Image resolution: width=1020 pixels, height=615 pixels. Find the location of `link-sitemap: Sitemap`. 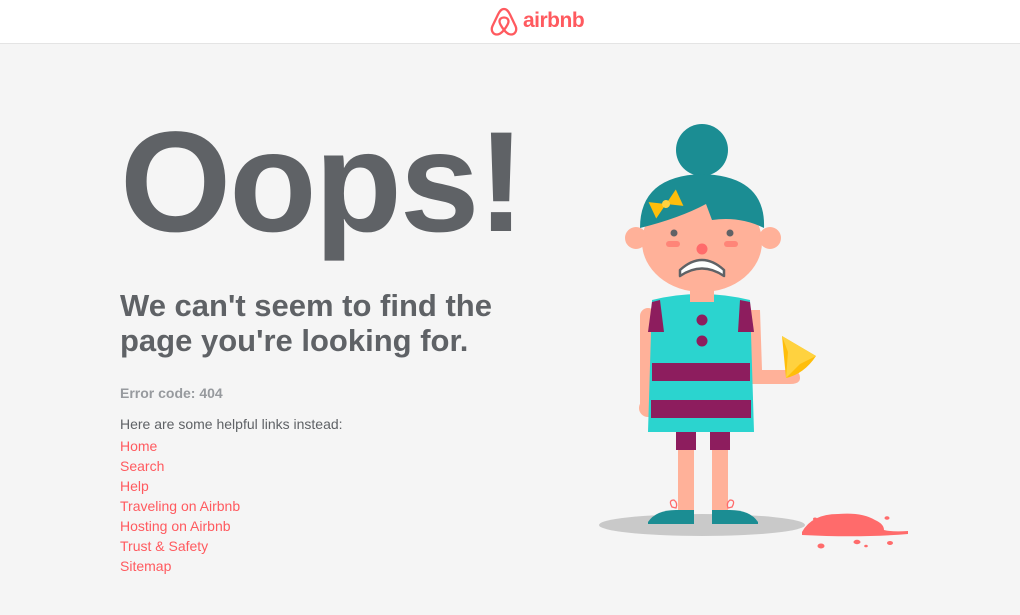

link-sitemap: Sitemap is located at coordinates (145, 566).